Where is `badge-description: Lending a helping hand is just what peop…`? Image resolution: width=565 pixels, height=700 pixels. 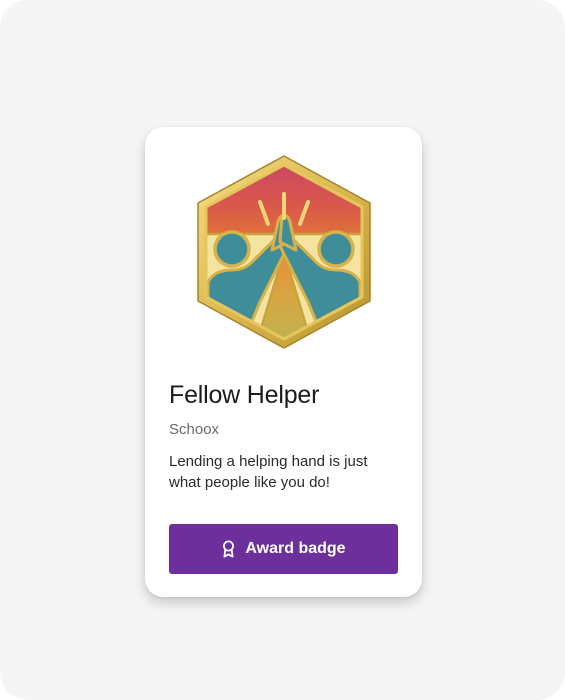 badge-description: Lending a helping hand is just what peop… is located at coordinates (268, 472).